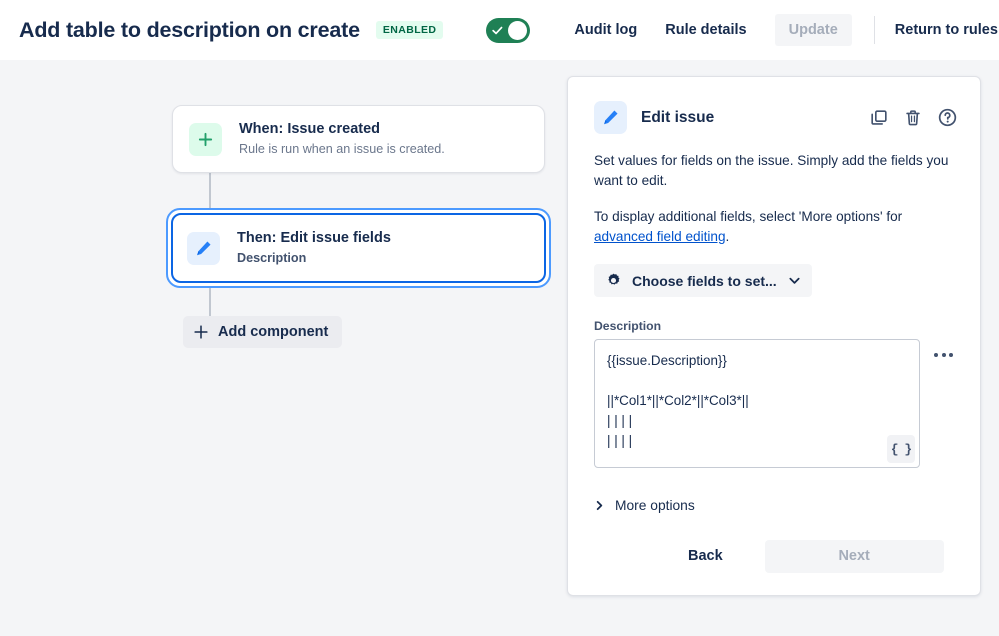  Describe the element at coordinates (947, 117) in the screenshot. I see `help-icon` at that location.